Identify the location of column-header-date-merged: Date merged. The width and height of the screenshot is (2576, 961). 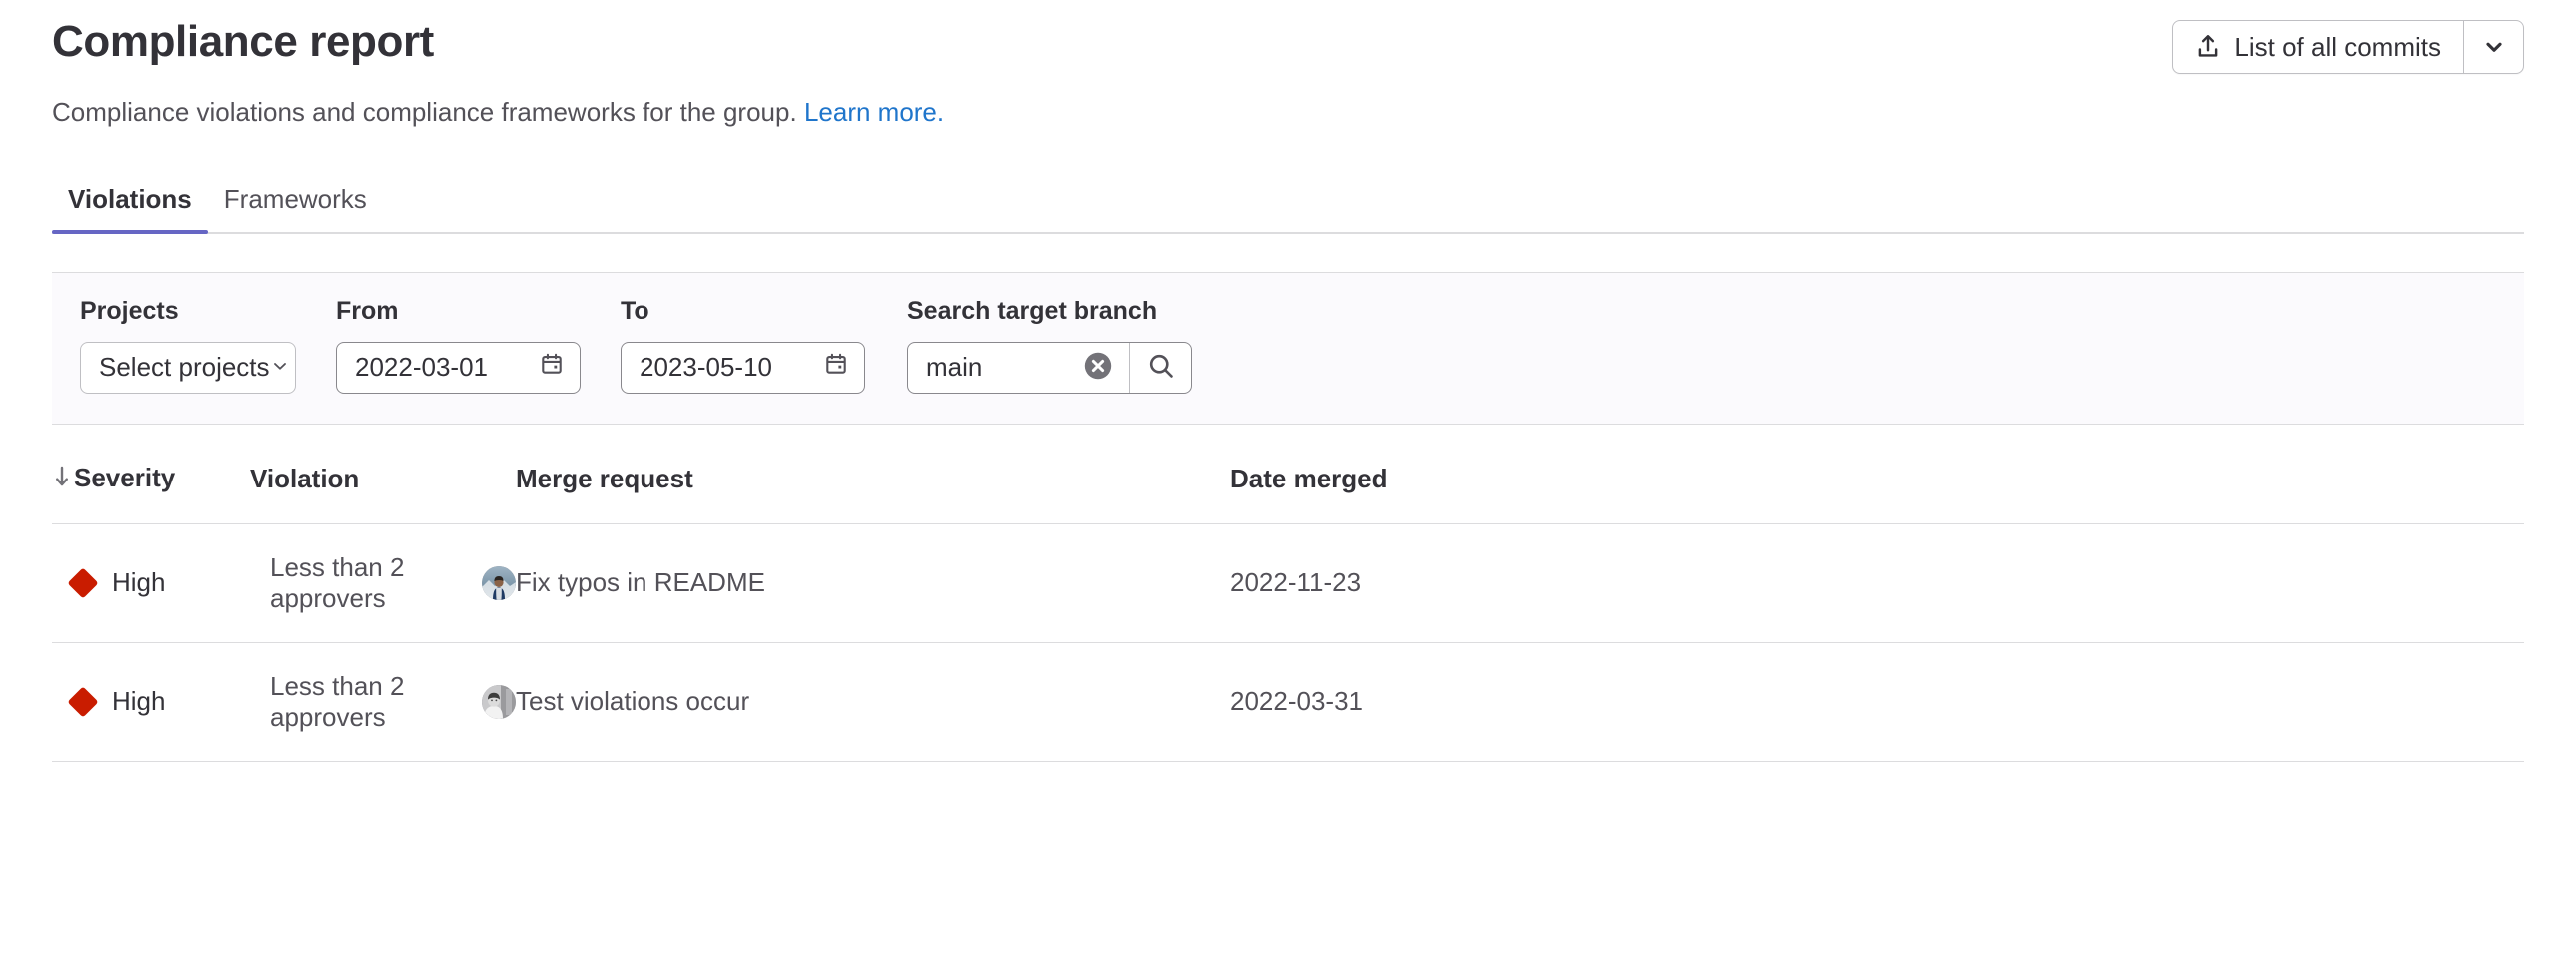
(1877, 474).